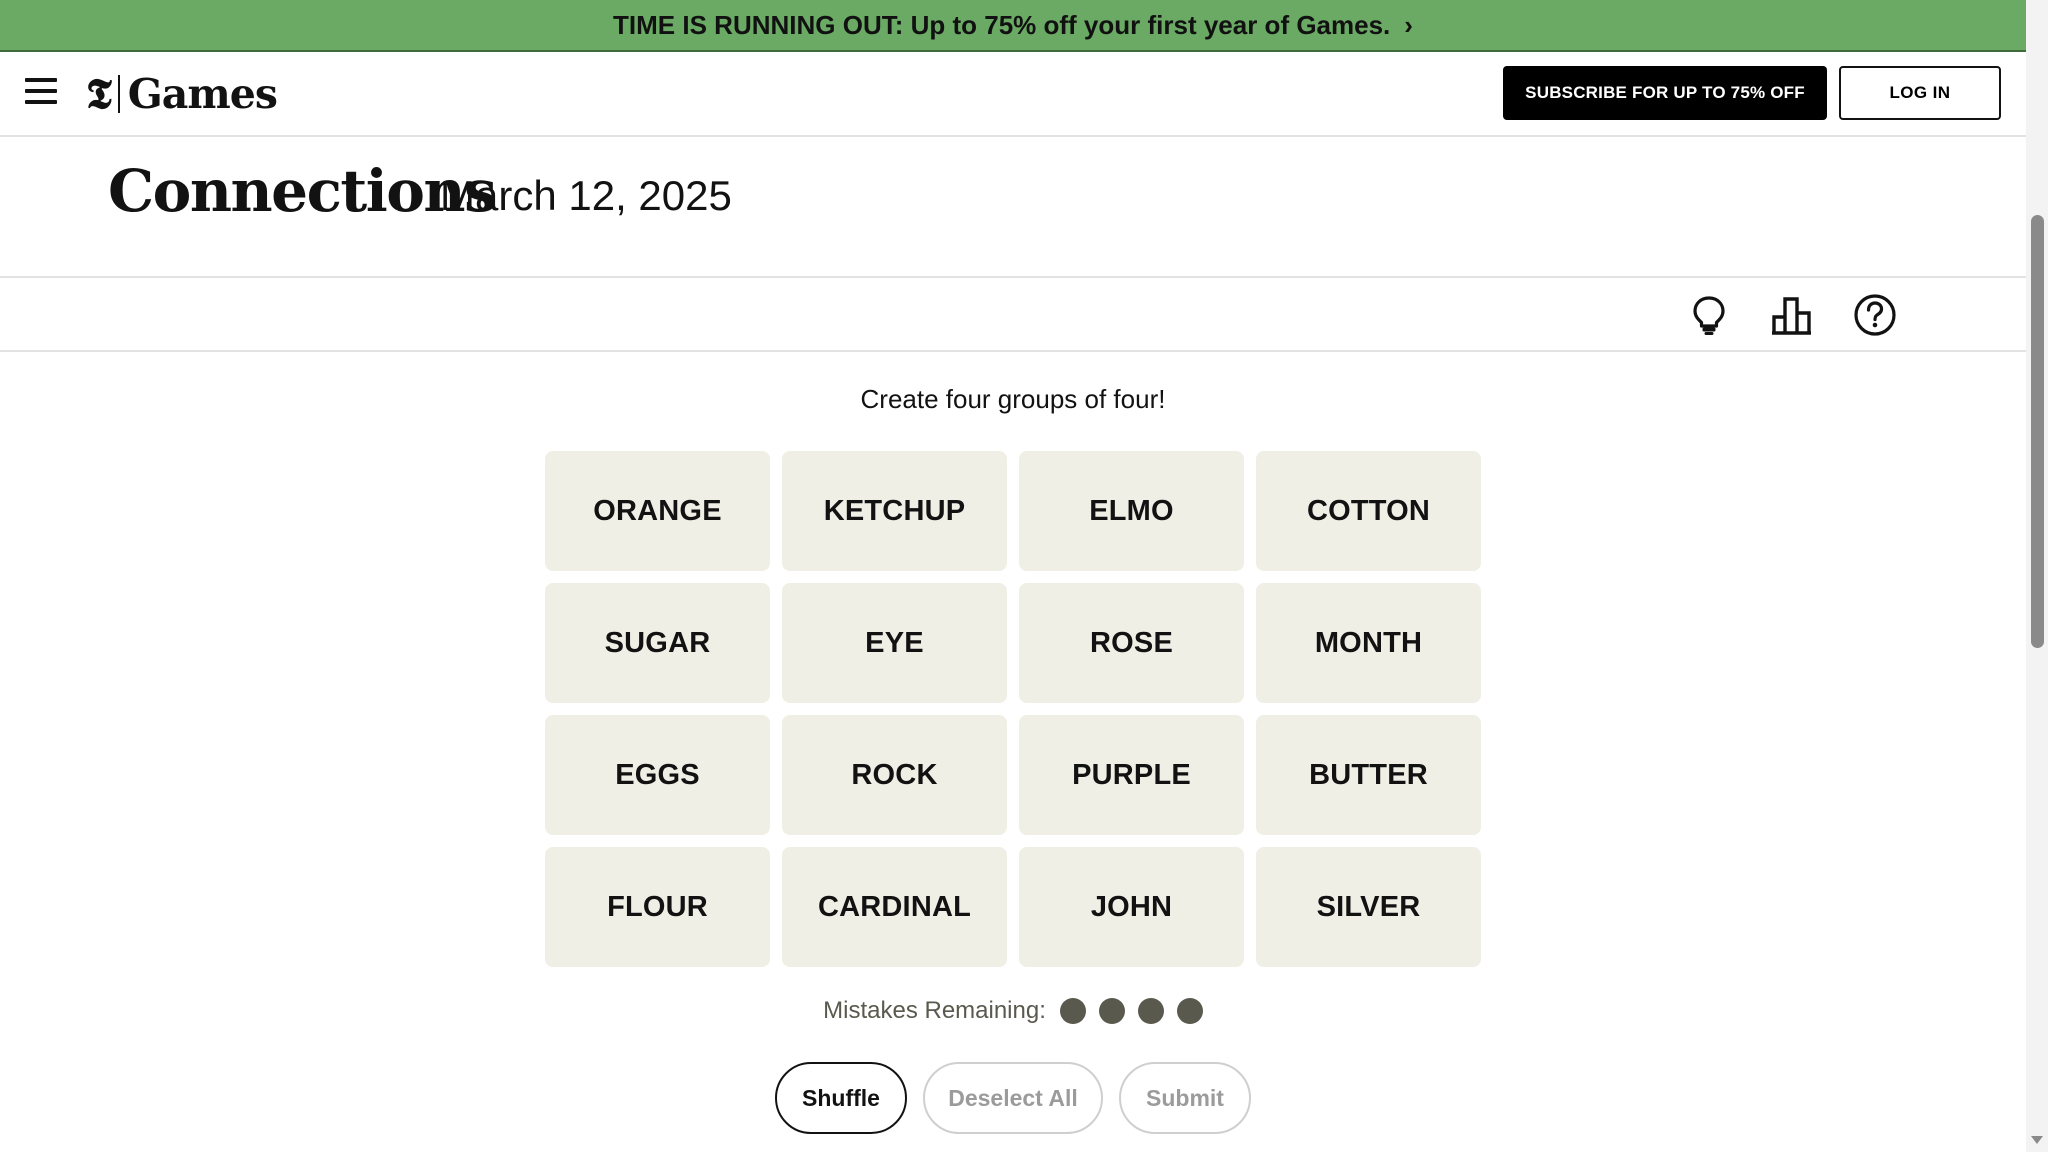 The width and height of the screenshot is (2048, 1152). What do you see at coordinates (894, 907) in the screenshot?
I see `word-tile: CARDINAL` at bounding box center [894, 907].